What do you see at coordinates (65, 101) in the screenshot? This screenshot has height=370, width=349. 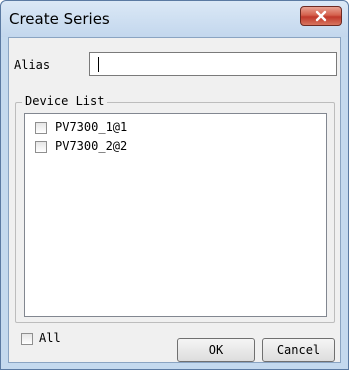 I see `device-list-title: Device List` at bounding box center [65, 101].